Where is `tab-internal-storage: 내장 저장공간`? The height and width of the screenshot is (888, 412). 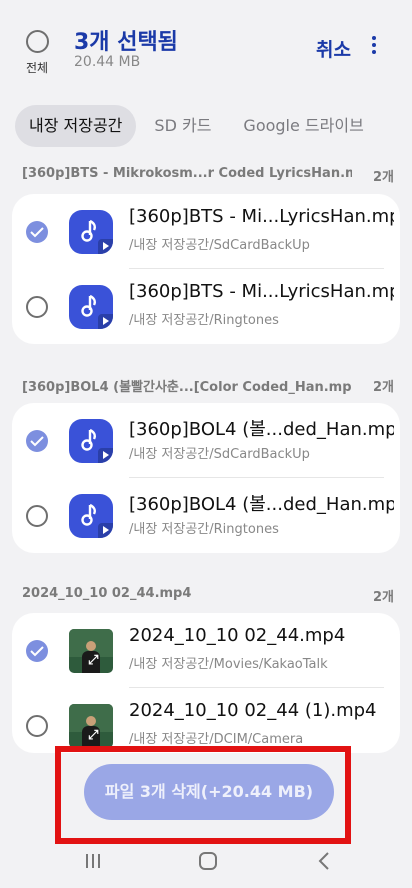 tab-internal-storage: 내장 저장공간 is located at coordinates (76, 126).